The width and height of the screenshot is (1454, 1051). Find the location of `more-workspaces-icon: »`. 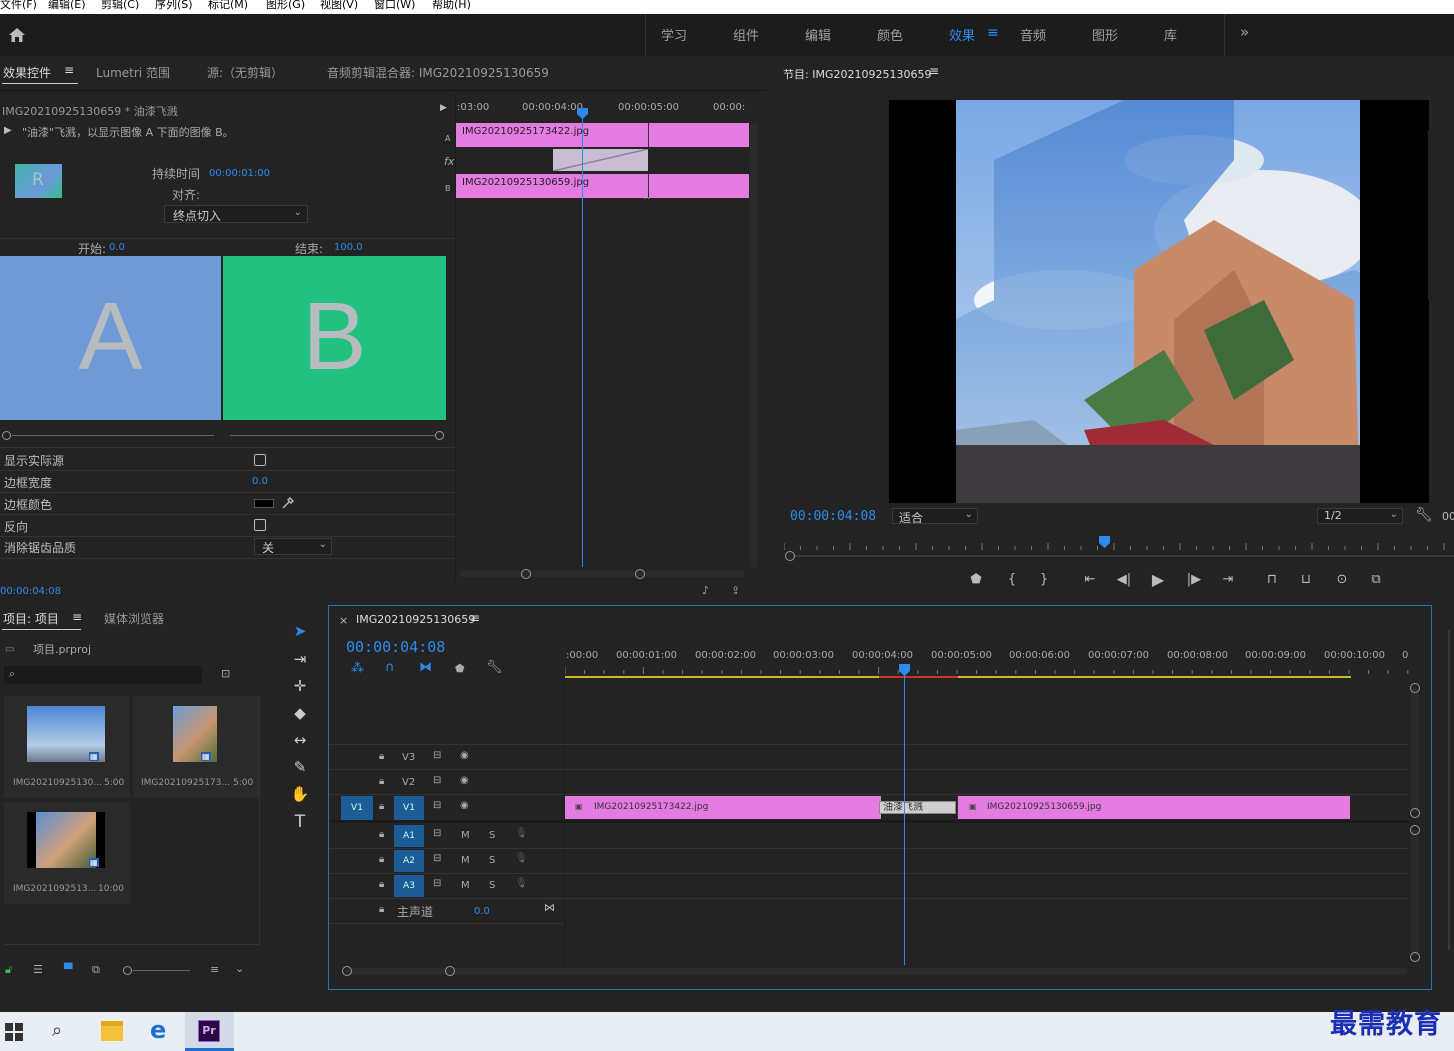

more-workspaces-icon: » is located at coordinates (1244, 32).